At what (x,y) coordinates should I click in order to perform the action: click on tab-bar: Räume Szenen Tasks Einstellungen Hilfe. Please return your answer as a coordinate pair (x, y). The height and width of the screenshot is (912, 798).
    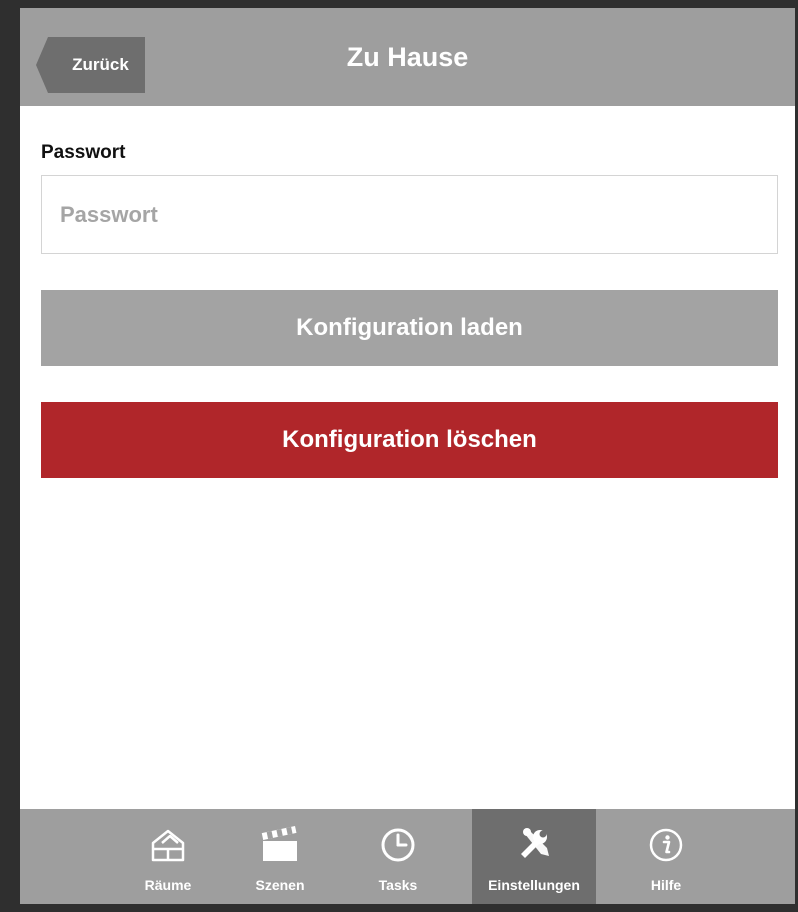
    Looking at the image, I should click on (407, 856).